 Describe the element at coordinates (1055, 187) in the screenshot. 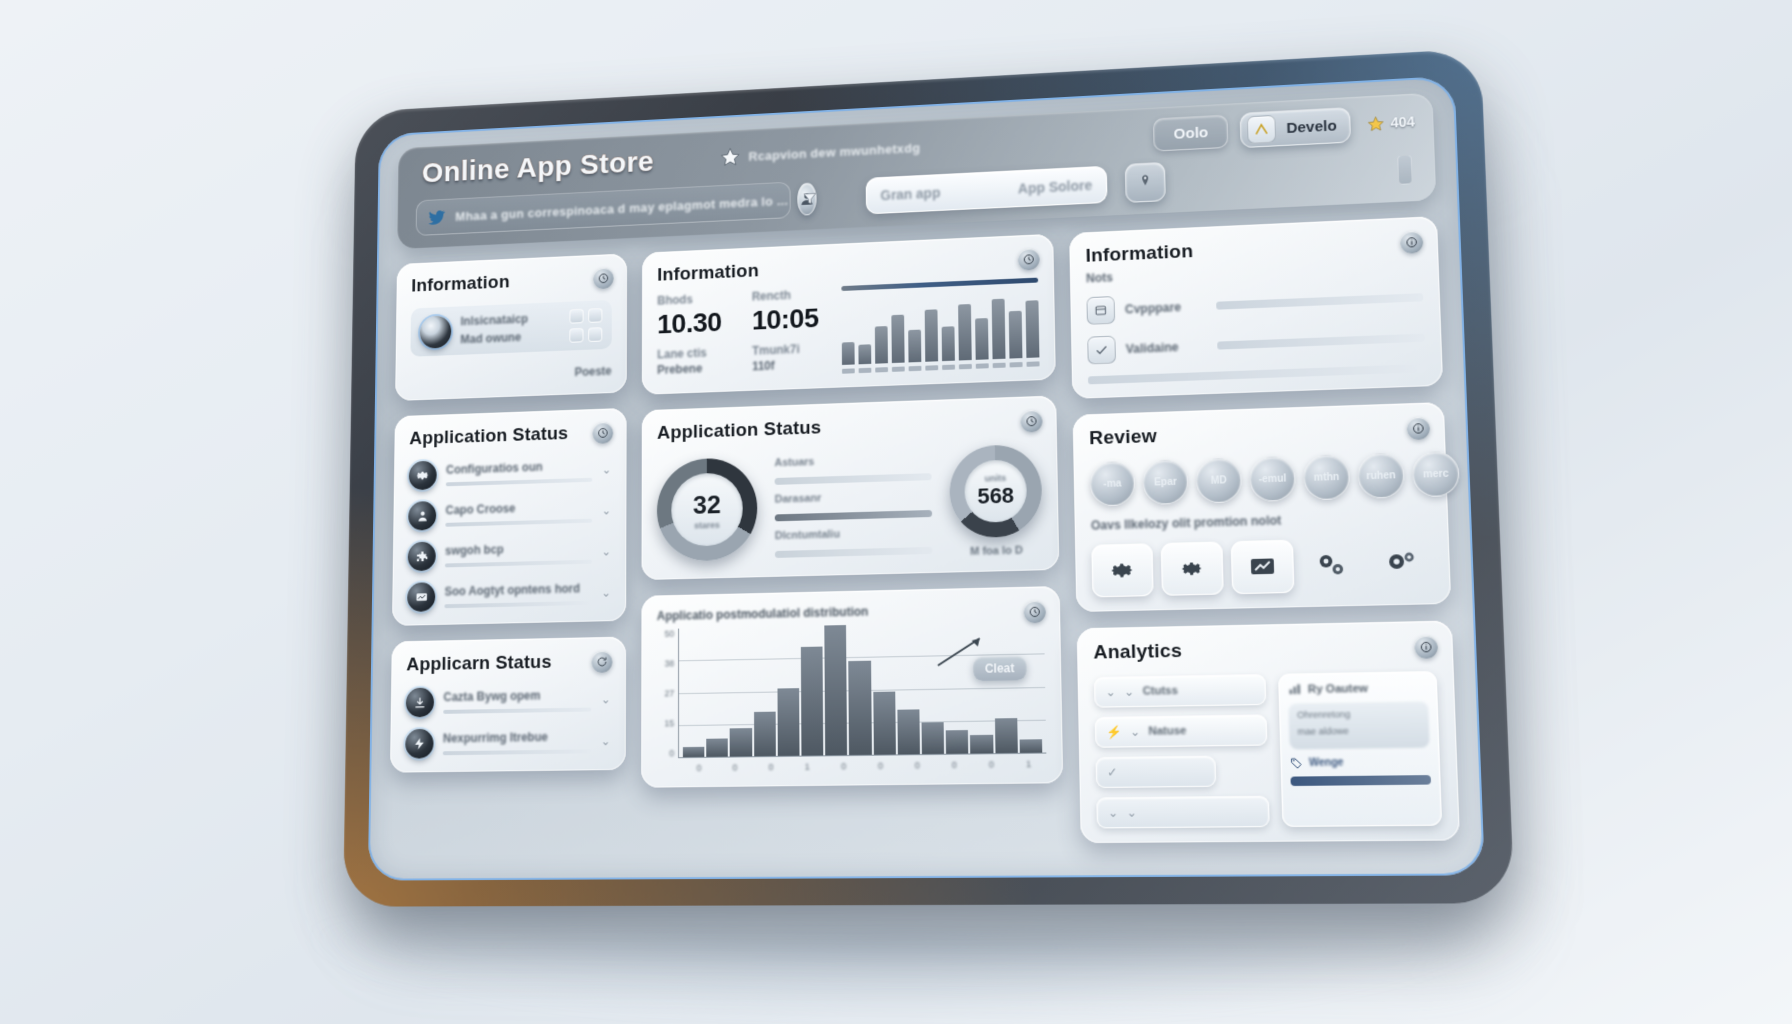

I see `search-right-label: App Solore` at that location.